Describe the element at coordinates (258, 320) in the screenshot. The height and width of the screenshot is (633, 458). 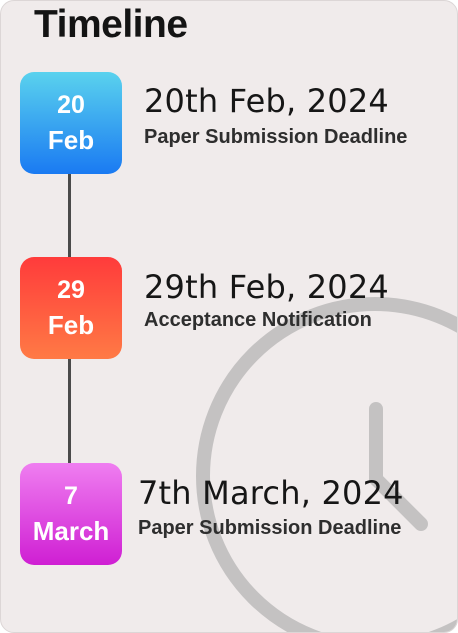
I see `event-label: Acceptance Notification` at that location.